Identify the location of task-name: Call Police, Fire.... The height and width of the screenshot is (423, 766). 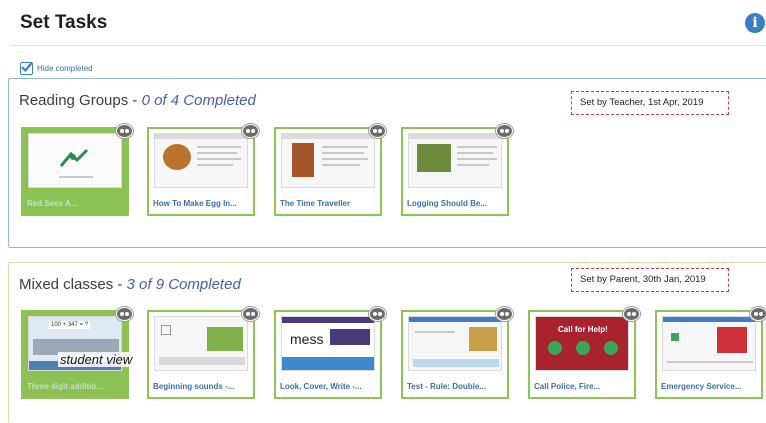
(567, 386).